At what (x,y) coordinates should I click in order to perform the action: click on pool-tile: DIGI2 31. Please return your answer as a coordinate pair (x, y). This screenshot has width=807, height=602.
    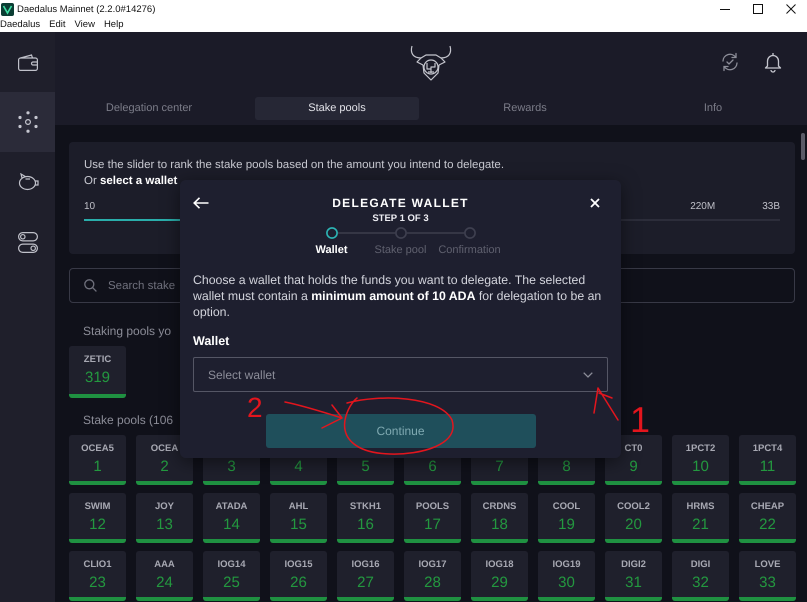
    Looking at the image, I should click on (633, 576).